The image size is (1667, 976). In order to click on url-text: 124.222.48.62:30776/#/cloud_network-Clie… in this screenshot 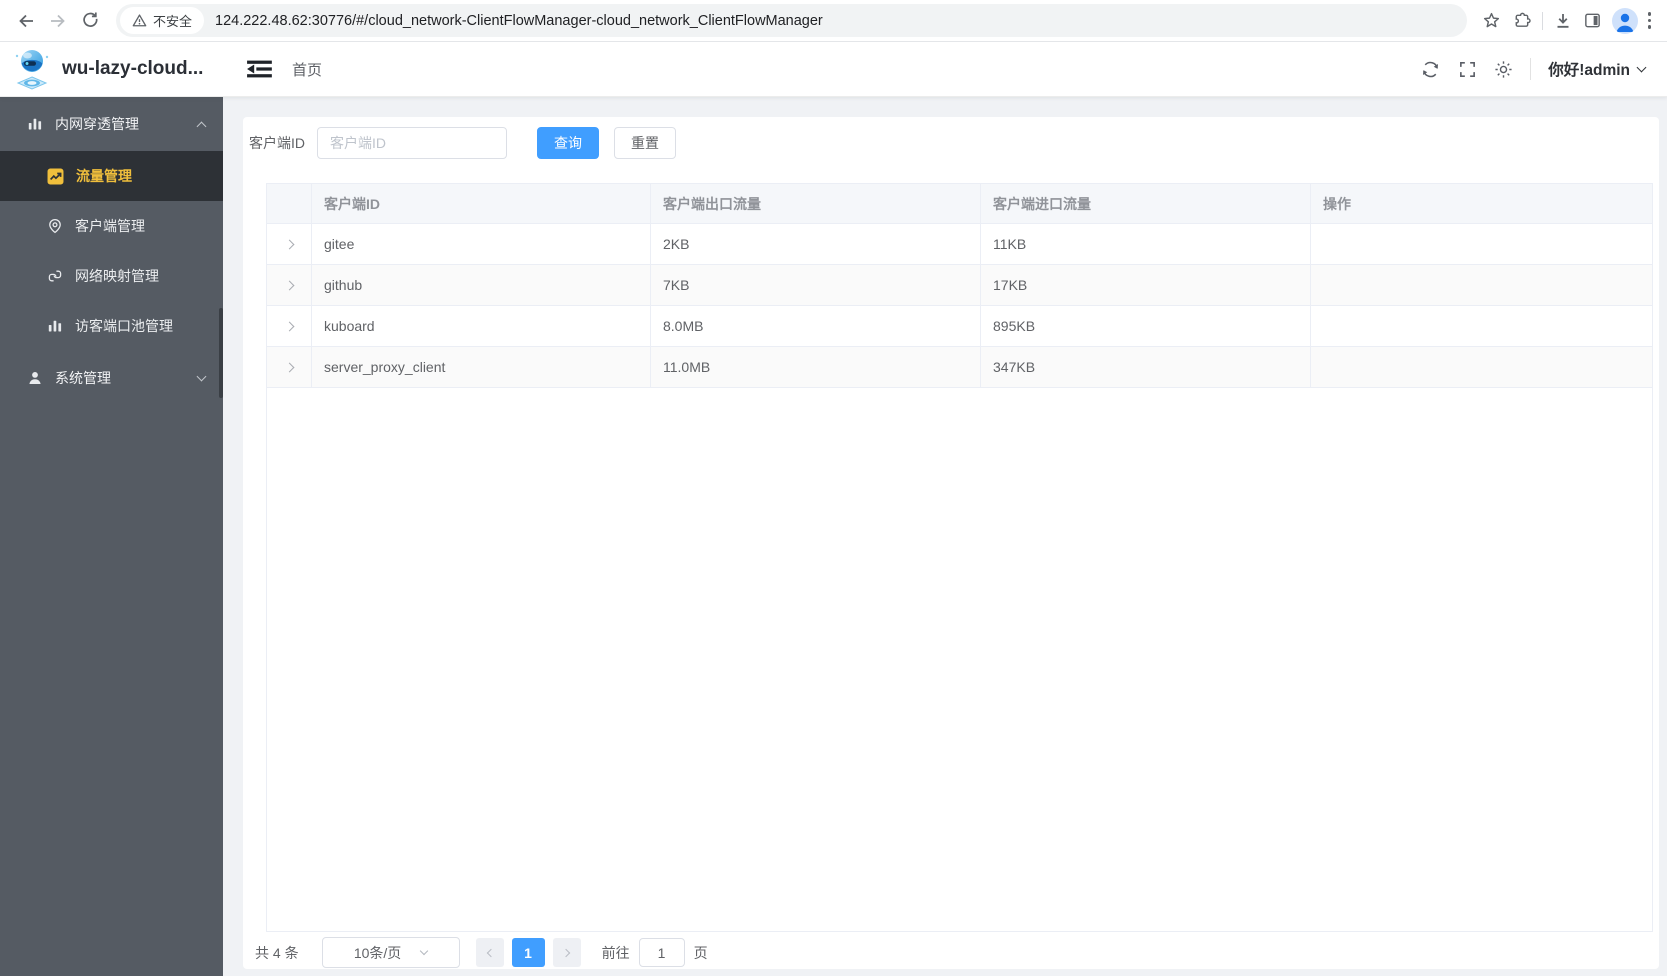, I will do `click(519, 20)`.